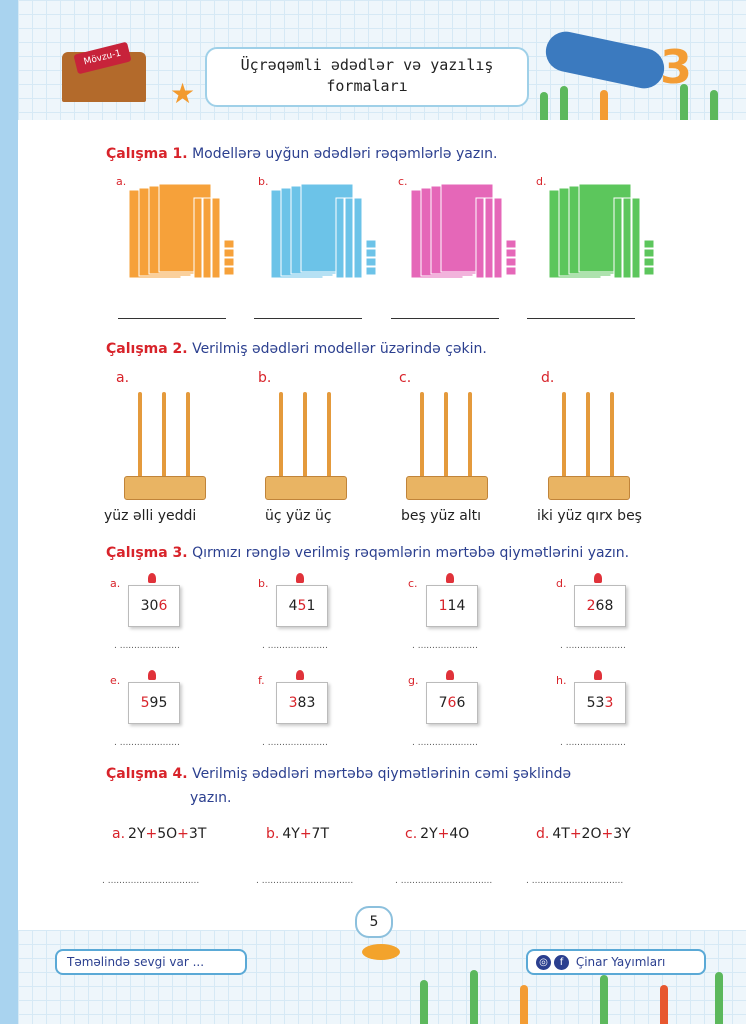 This screenshot has height=1024, width=746. What do you see at coordinates (459, 834) in the screenshot?
I see `place-value-term: 4O` at bounding box center [459, 834].